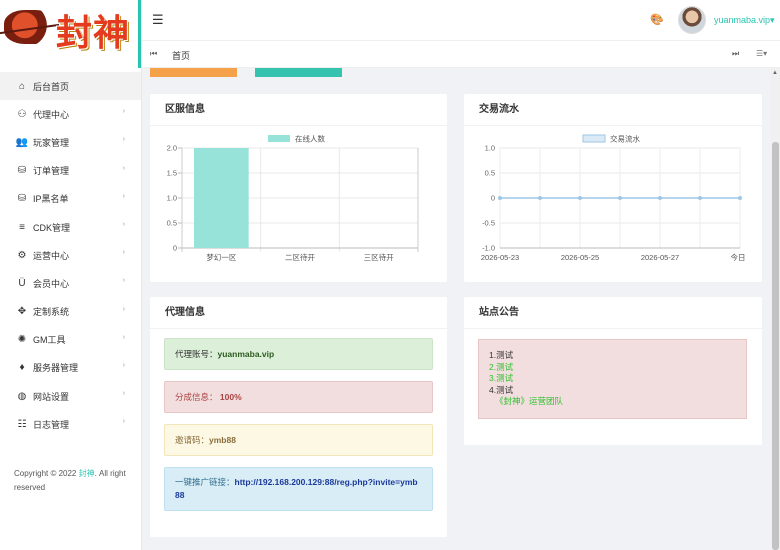 Image resolution: width=780 pixels, height=550 pixels. Describe the element at coordinates (221, 198) in the screenshot. I see `bar` at that location.